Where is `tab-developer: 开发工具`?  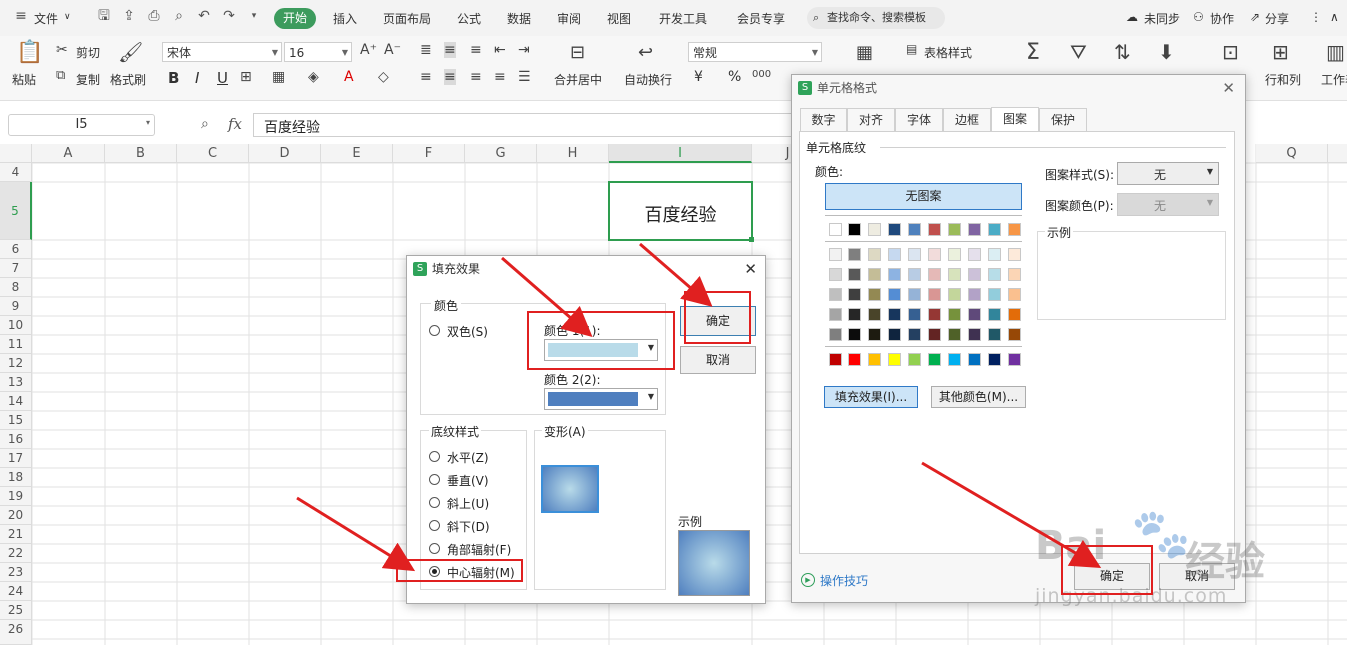 tab-developer: 开发工具 is located at coordinates (683, 18).